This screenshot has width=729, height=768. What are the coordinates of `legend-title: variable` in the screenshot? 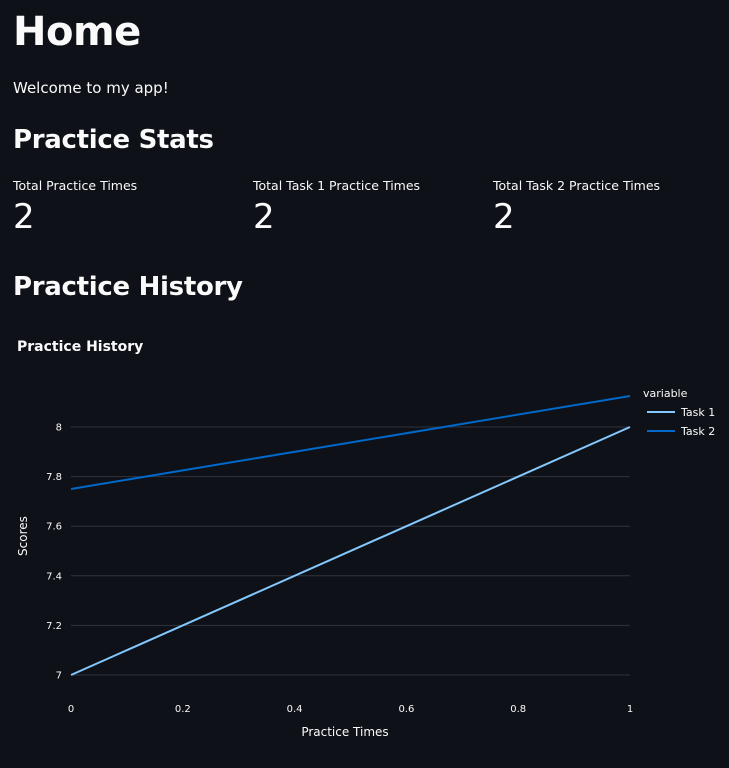 It's located at (665, 393).